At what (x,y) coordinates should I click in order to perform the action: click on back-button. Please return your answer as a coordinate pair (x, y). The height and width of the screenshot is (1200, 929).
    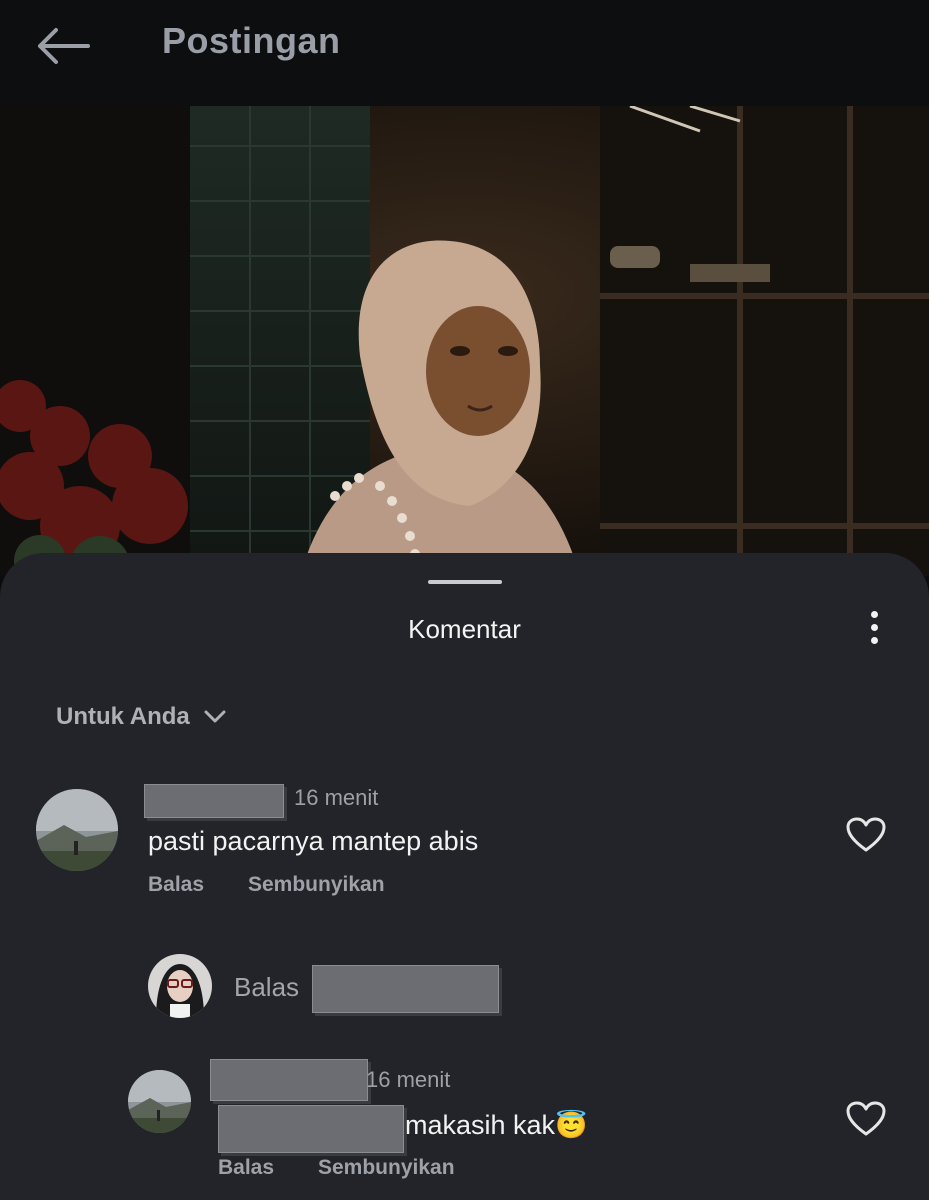
    Looking at the image, I should click on (63, 46).